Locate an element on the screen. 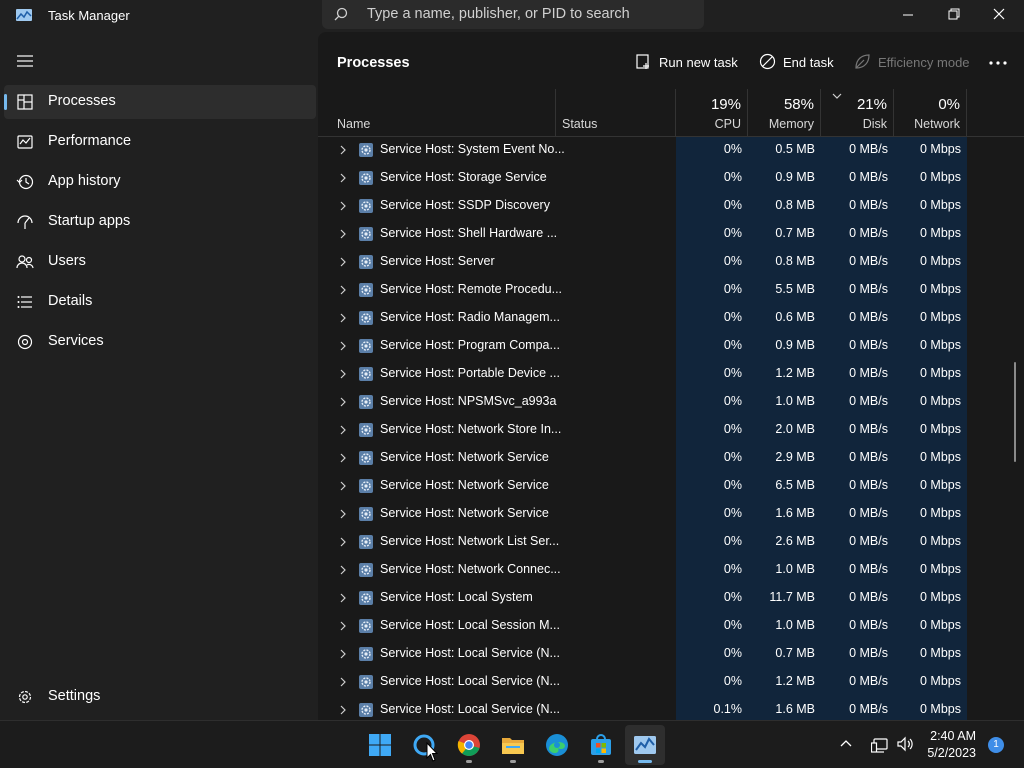 The image size is (1024, 768). cpu-value: 0.1% is located at coordinates (728, 709).